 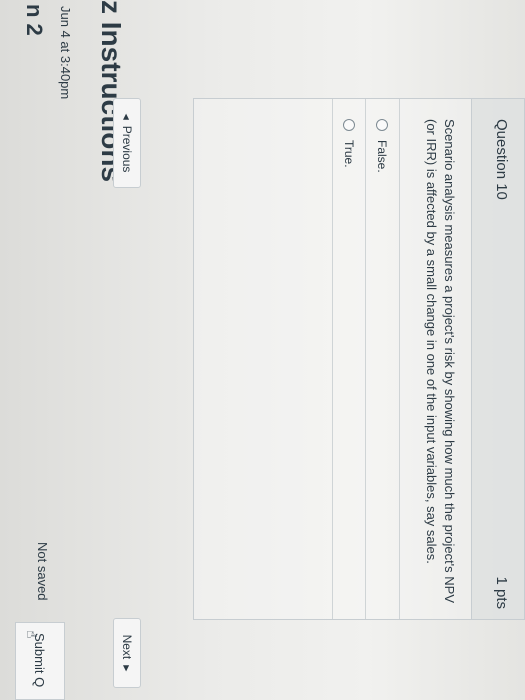 What do you see at coordinates (501, 159) in the screenshot?
I see `question-title: Question 10` at bounding box center [501, 159].